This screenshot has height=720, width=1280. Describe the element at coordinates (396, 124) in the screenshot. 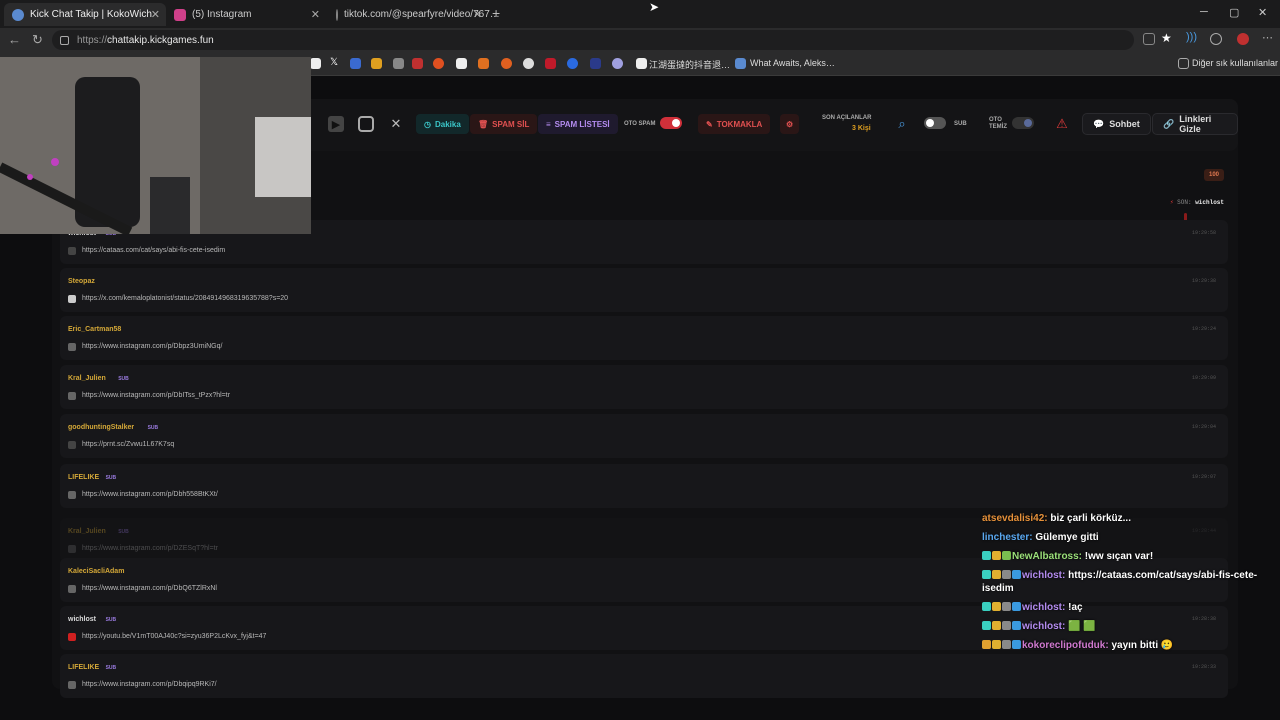

I see `x-icon: ✕` at that location.